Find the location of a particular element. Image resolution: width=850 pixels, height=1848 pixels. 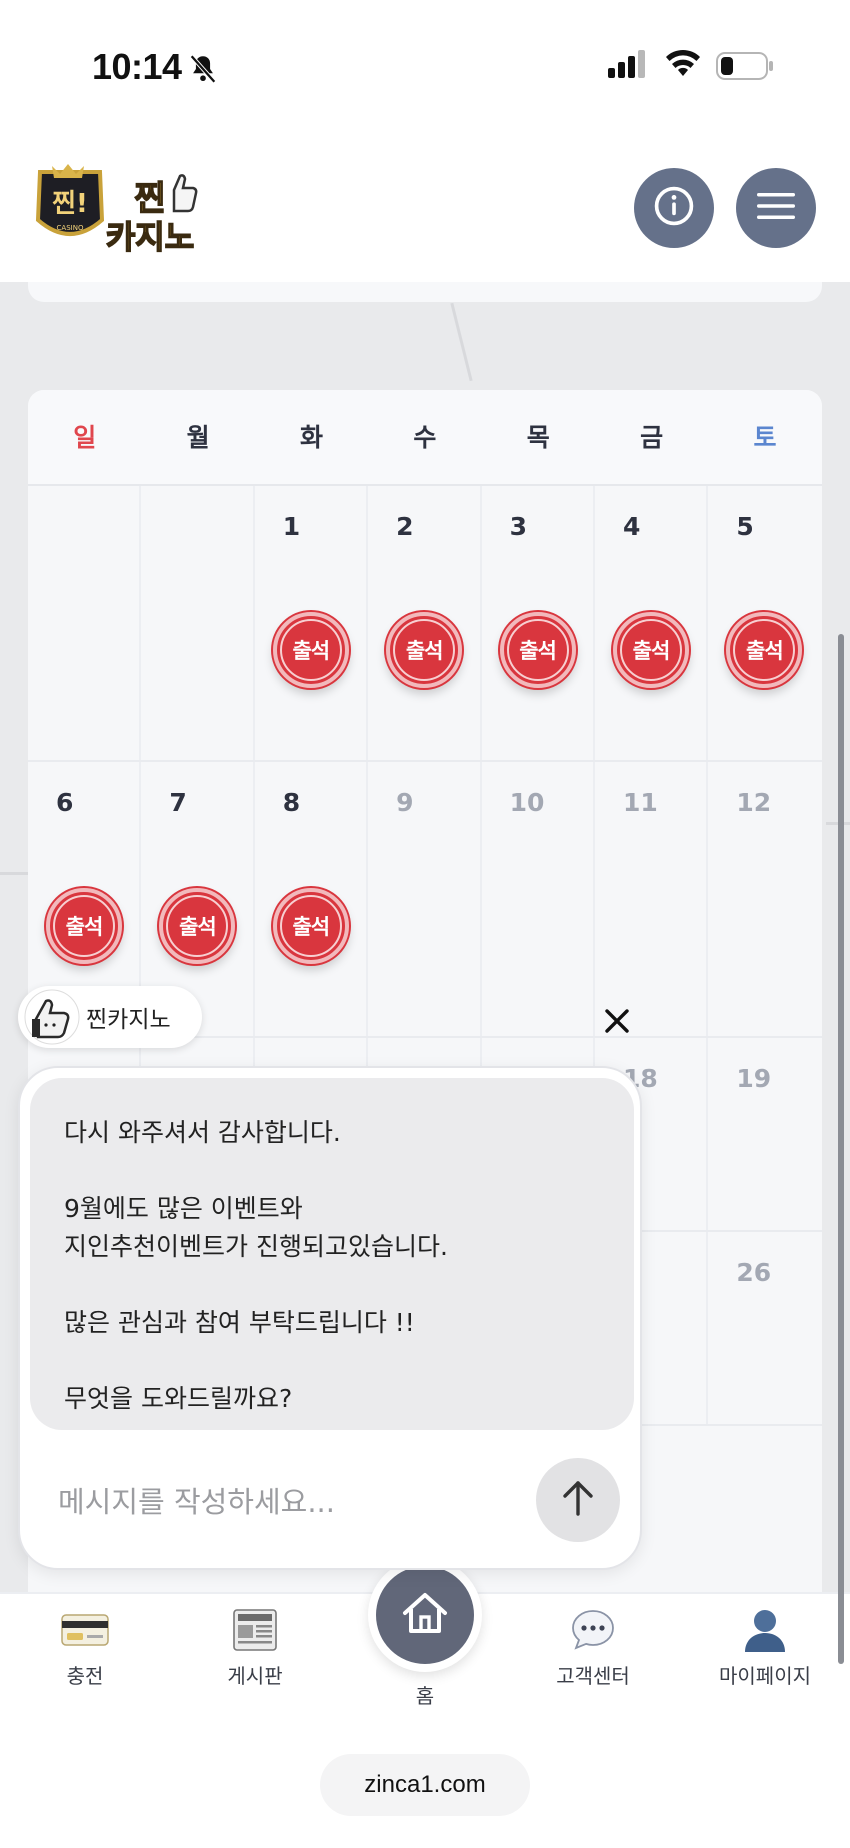

browser-url-bar: zinca1.com is located at coordinates (425, 1785).